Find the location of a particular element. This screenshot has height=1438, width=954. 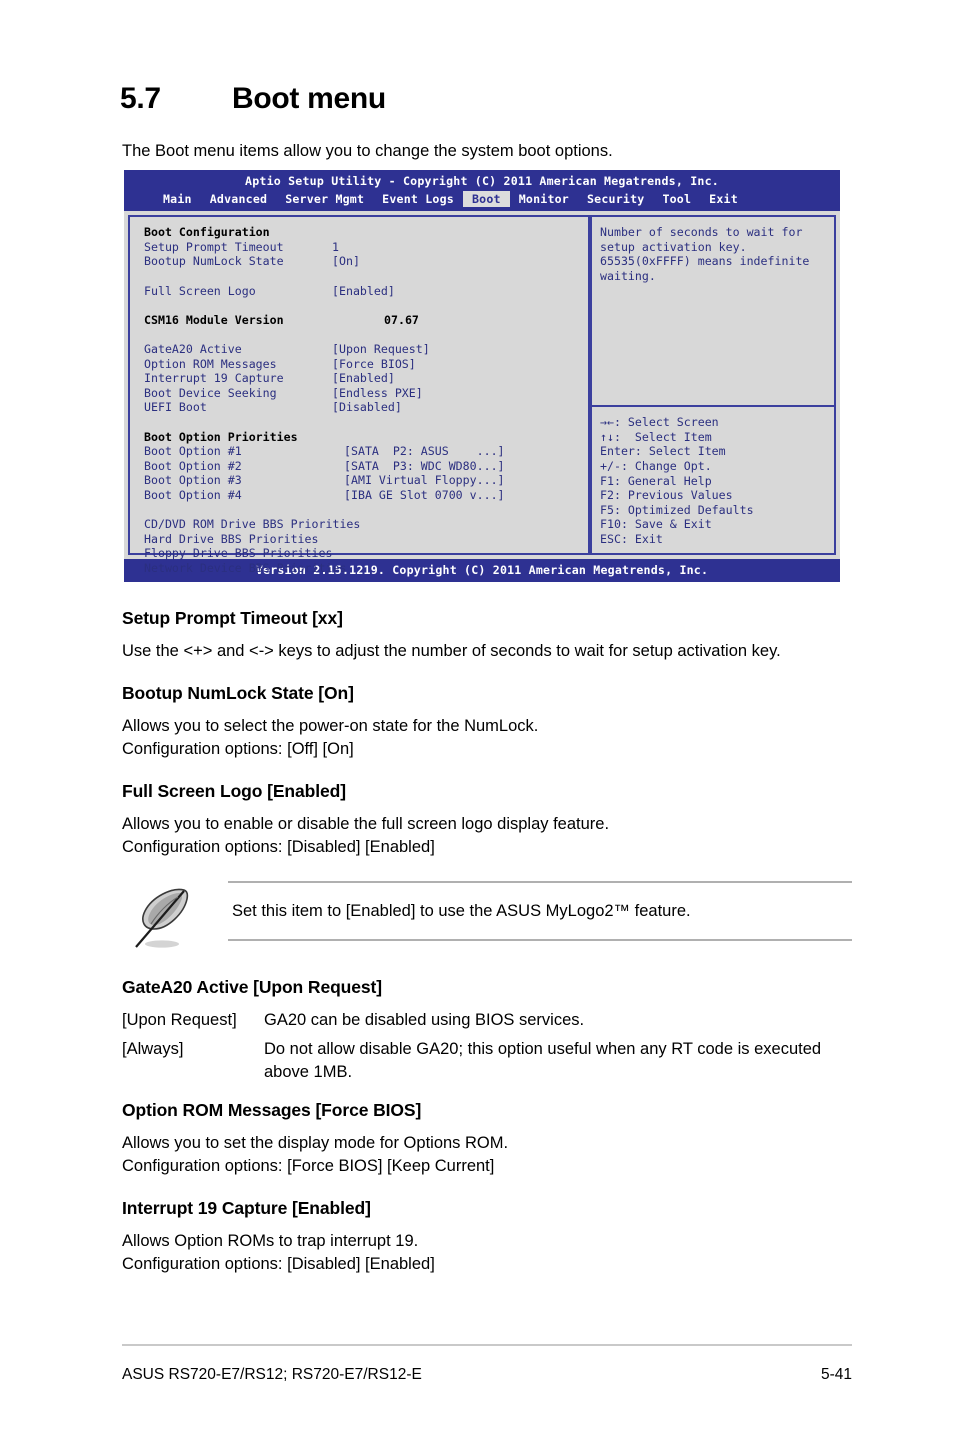

bios-value: 07.67 is located at coordinates (401, 319).